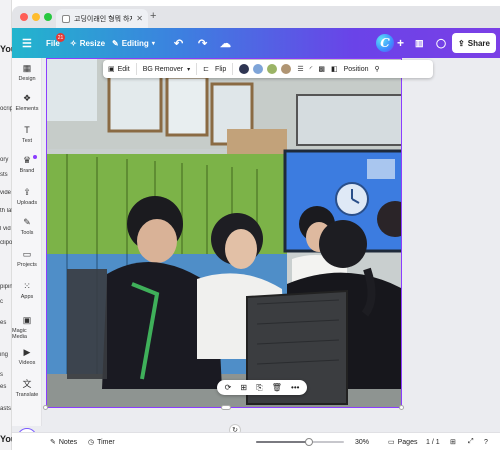 Image resolution: width=500 pixels, height=450 pixels. Describe the element at coordinates (334, 69) in the screenshot. I see `layer-icon: ◧` at that location.